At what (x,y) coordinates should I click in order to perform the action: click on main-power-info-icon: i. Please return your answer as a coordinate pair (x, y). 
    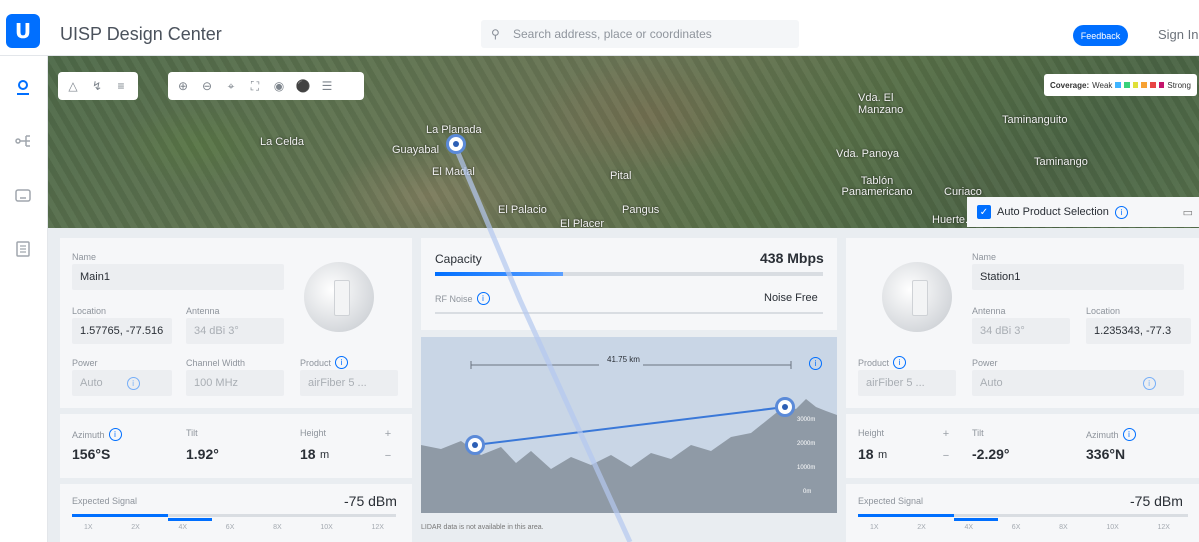
    Looking at the image, I should click on (133, 383).